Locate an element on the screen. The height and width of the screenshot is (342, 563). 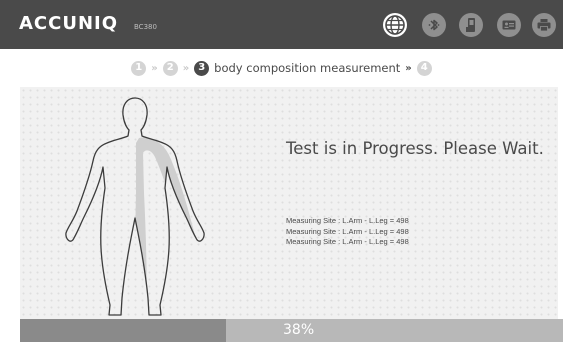
globe-icon is located at coordinates (395, 25).